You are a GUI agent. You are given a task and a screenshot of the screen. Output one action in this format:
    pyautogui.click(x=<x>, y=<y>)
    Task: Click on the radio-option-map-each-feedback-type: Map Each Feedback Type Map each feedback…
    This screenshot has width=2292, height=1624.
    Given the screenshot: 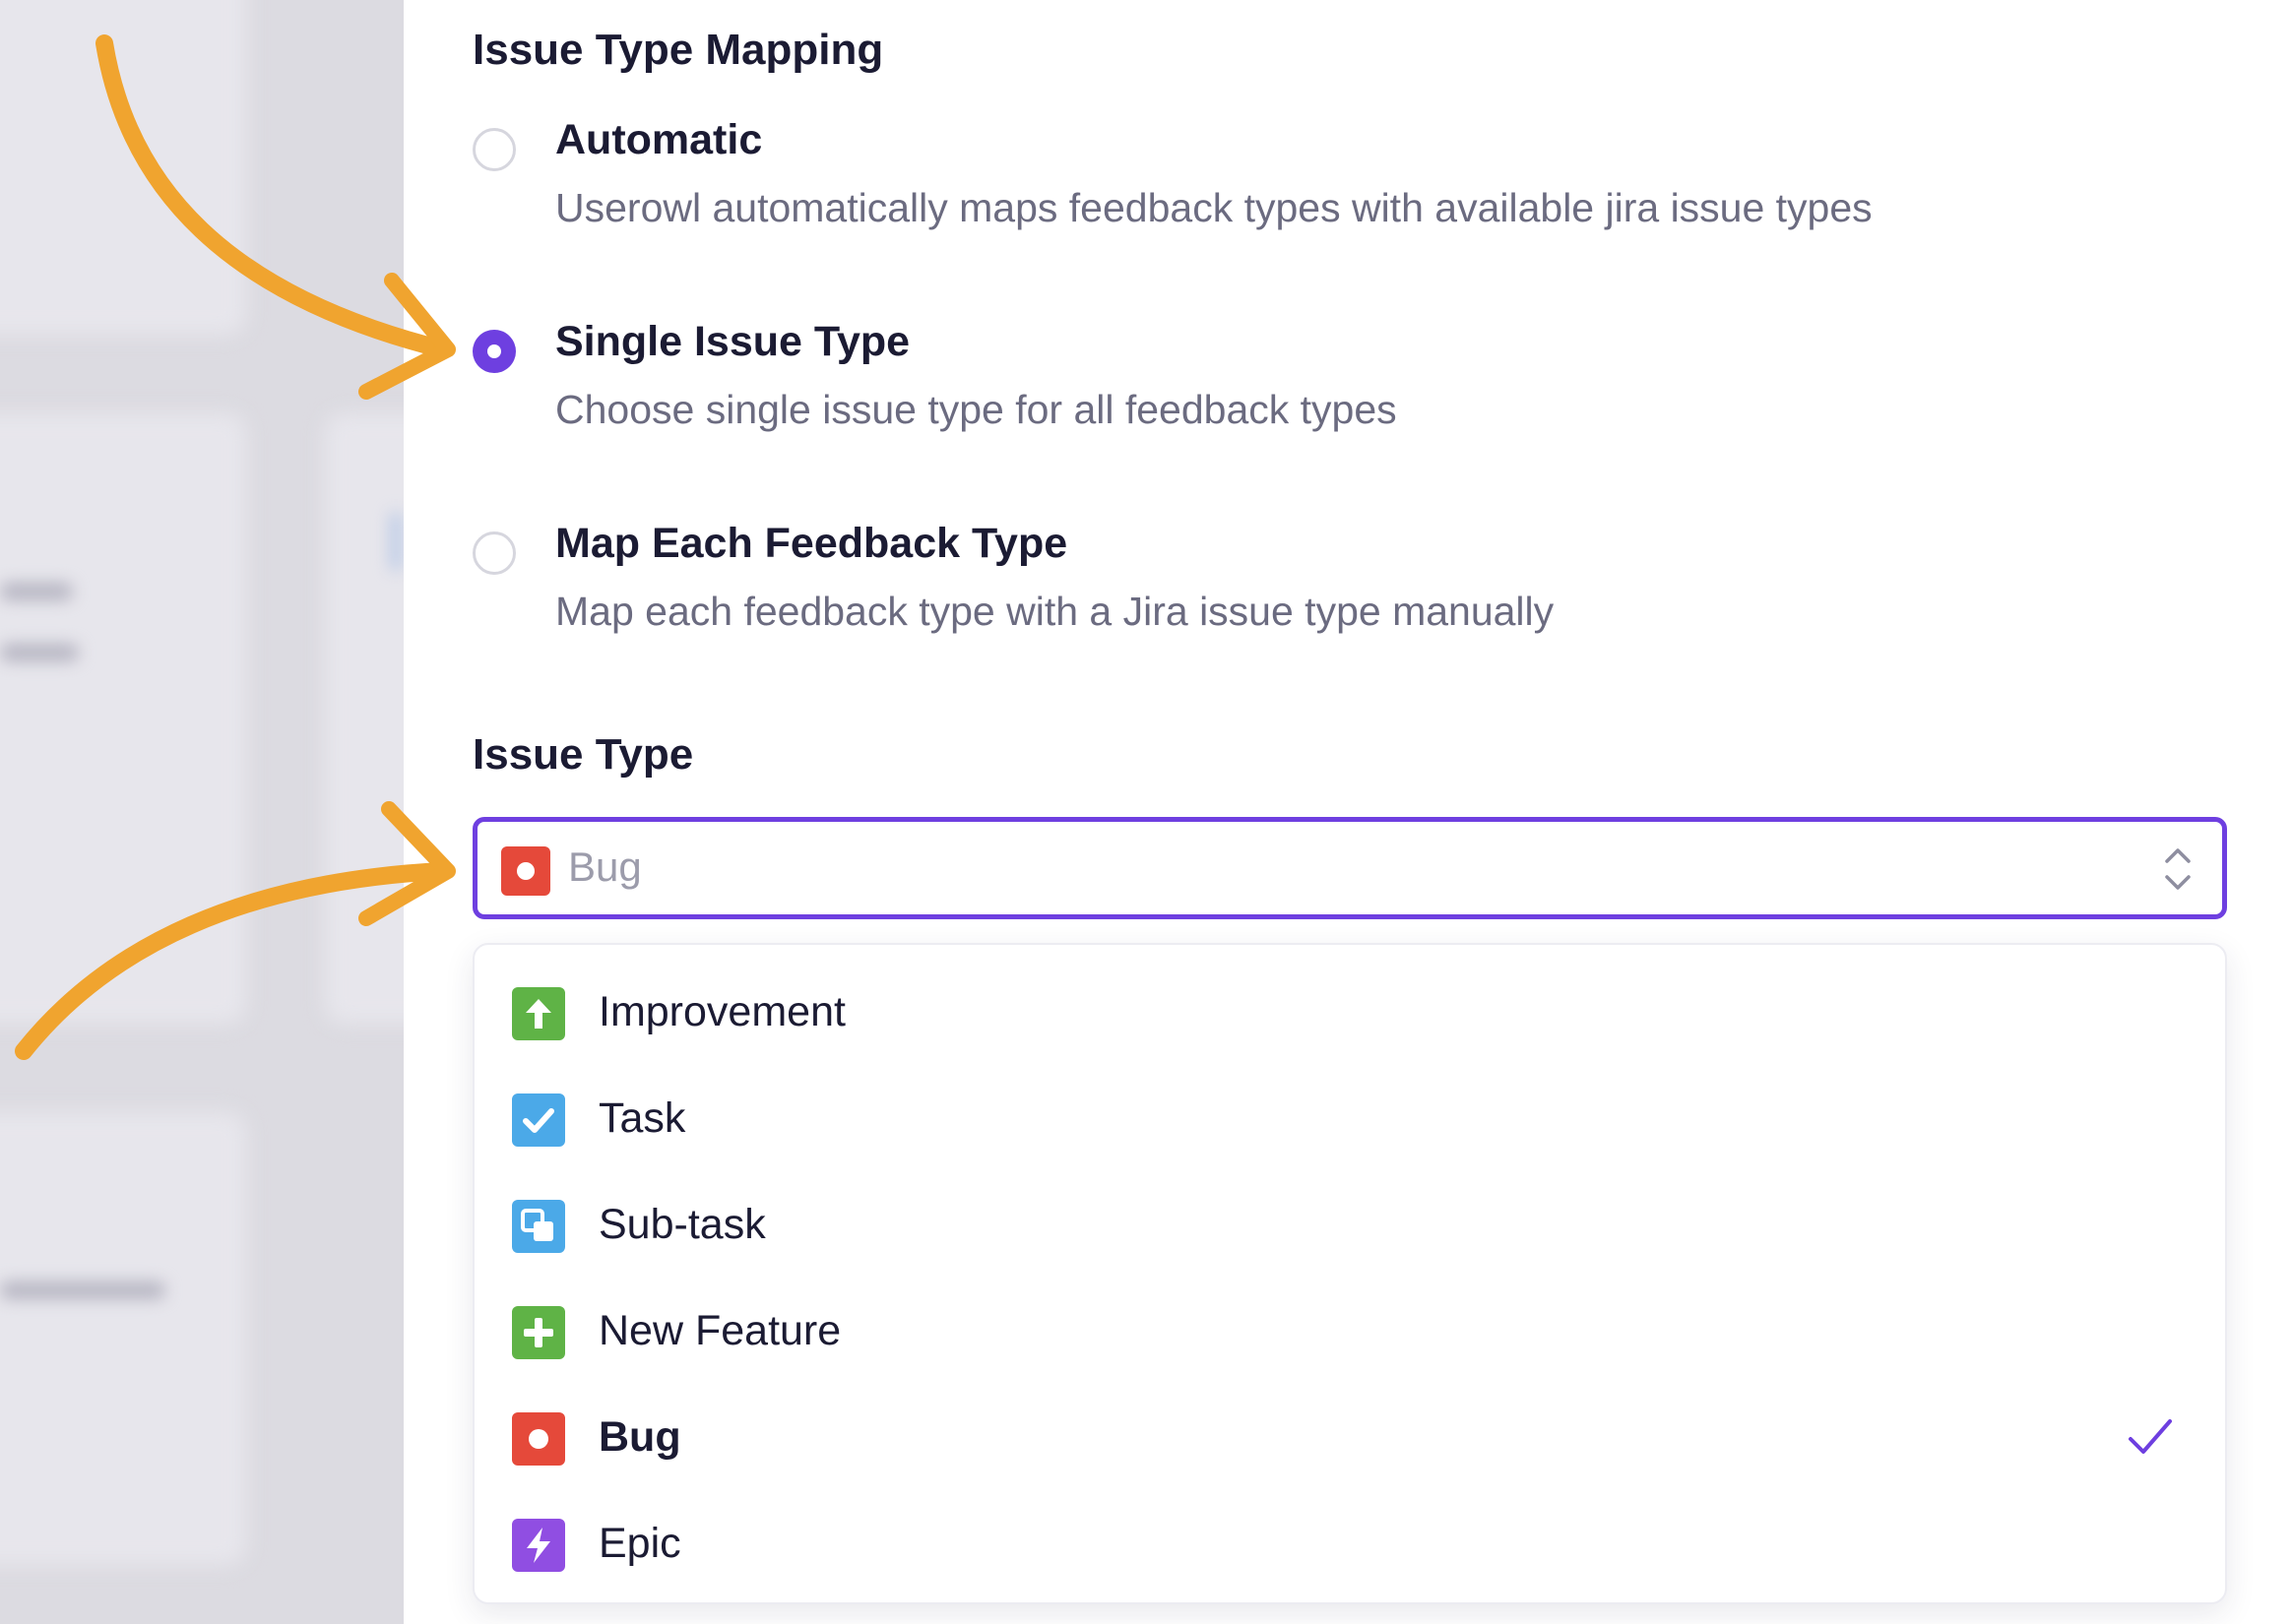 What is the action you would take?
    pyautogui.click(x=1310, y=593)
    